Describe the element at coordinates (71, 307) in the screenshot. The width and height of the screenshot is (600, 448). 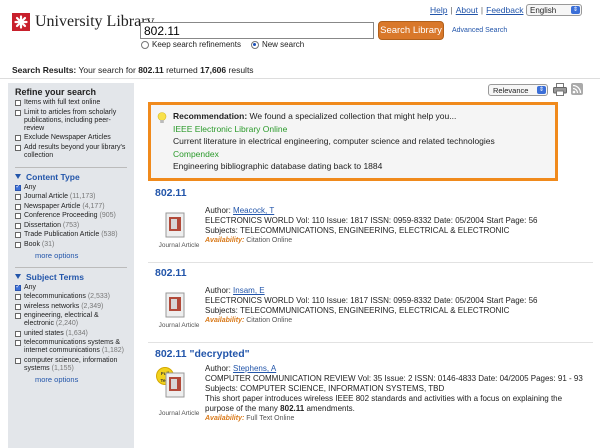
I see `facet-option: wireless networks (2,349)` at that location.